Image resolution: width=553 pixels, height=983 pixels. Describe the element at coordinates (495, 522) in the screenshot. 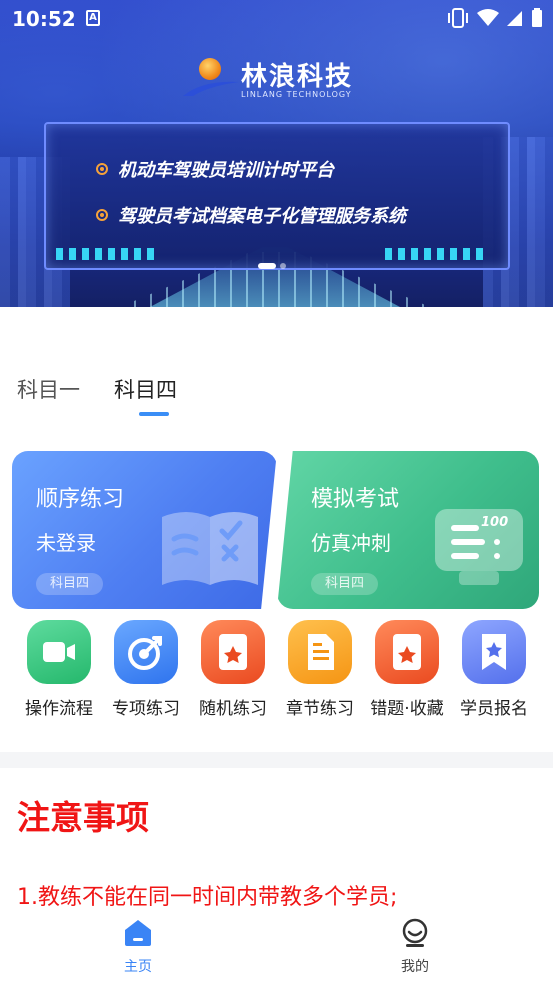

I see `score-text: 100` at that location.